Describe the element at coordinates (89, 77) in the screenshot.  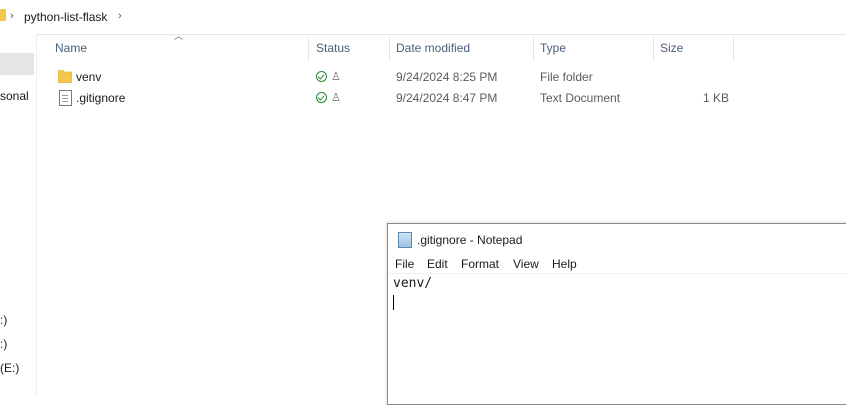
I see `file-name: venv` at that location.